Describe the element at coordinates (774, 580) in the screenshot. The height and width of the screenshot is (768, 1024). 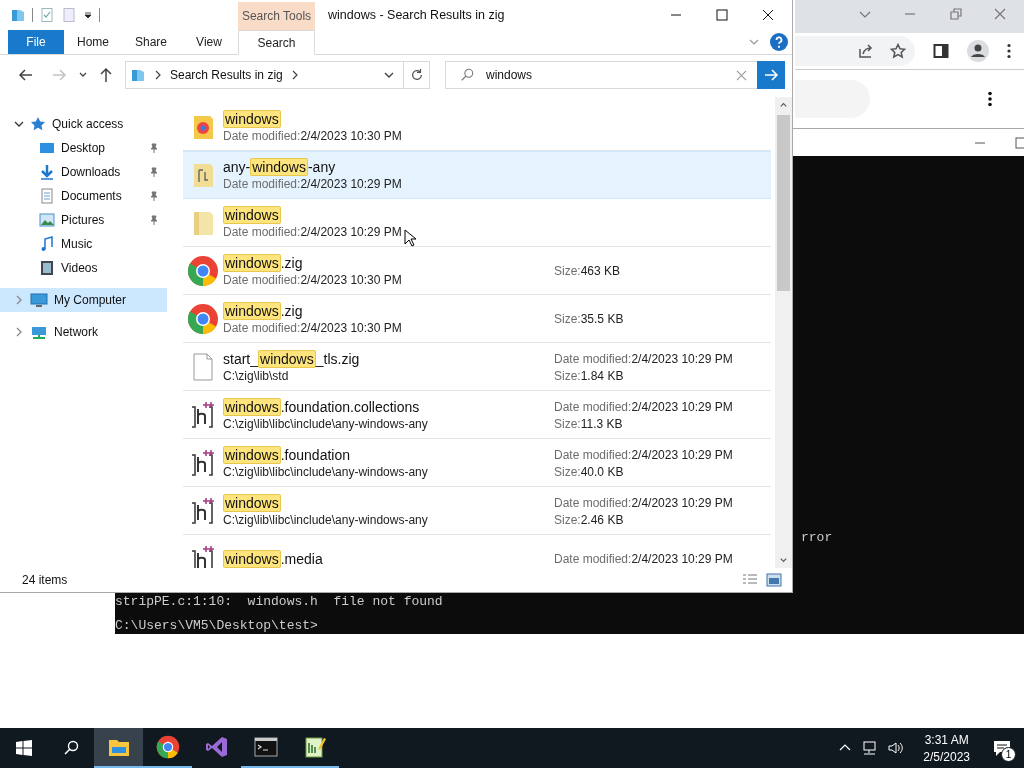
I see `large-icons-view-icon` at that location.